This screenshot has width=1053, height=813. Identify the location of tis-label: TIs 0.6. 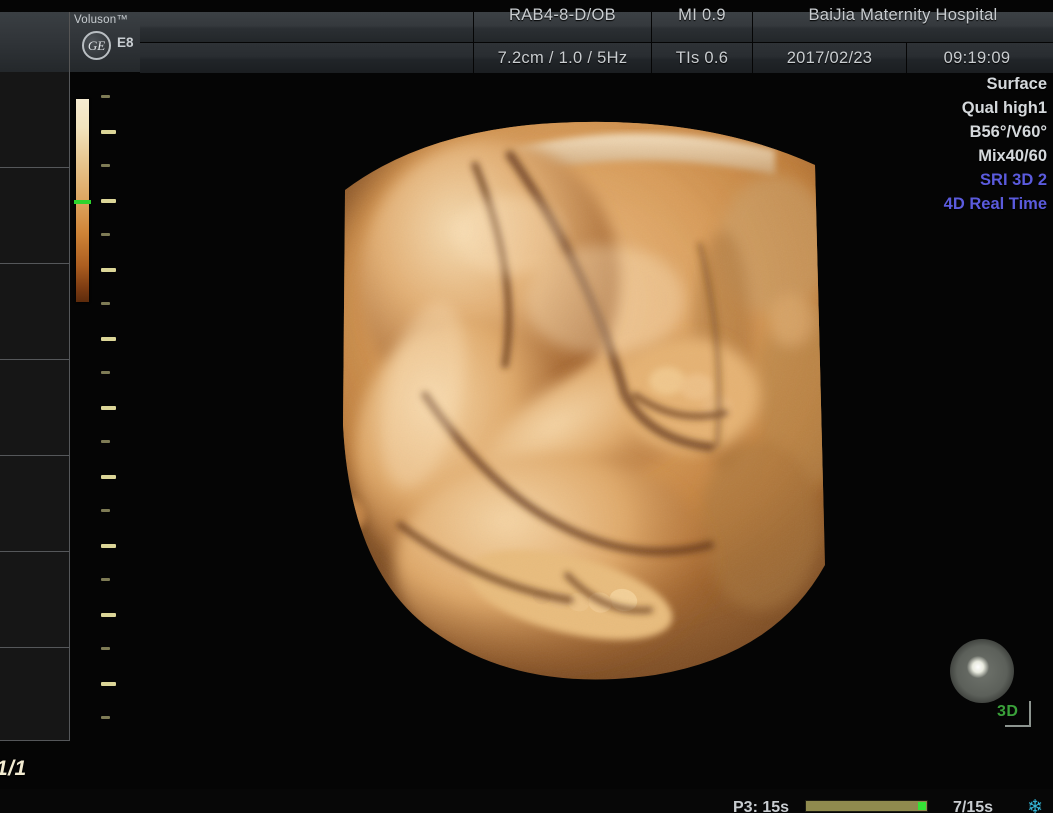
(702, 58).